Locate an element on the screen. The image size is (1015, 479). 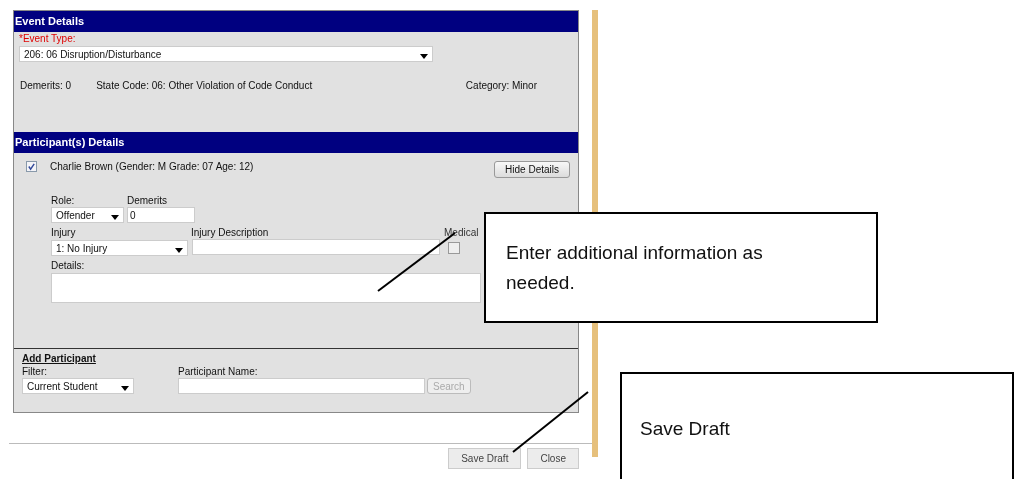
demerits-field: 0 is located at coordinates (161, 215).